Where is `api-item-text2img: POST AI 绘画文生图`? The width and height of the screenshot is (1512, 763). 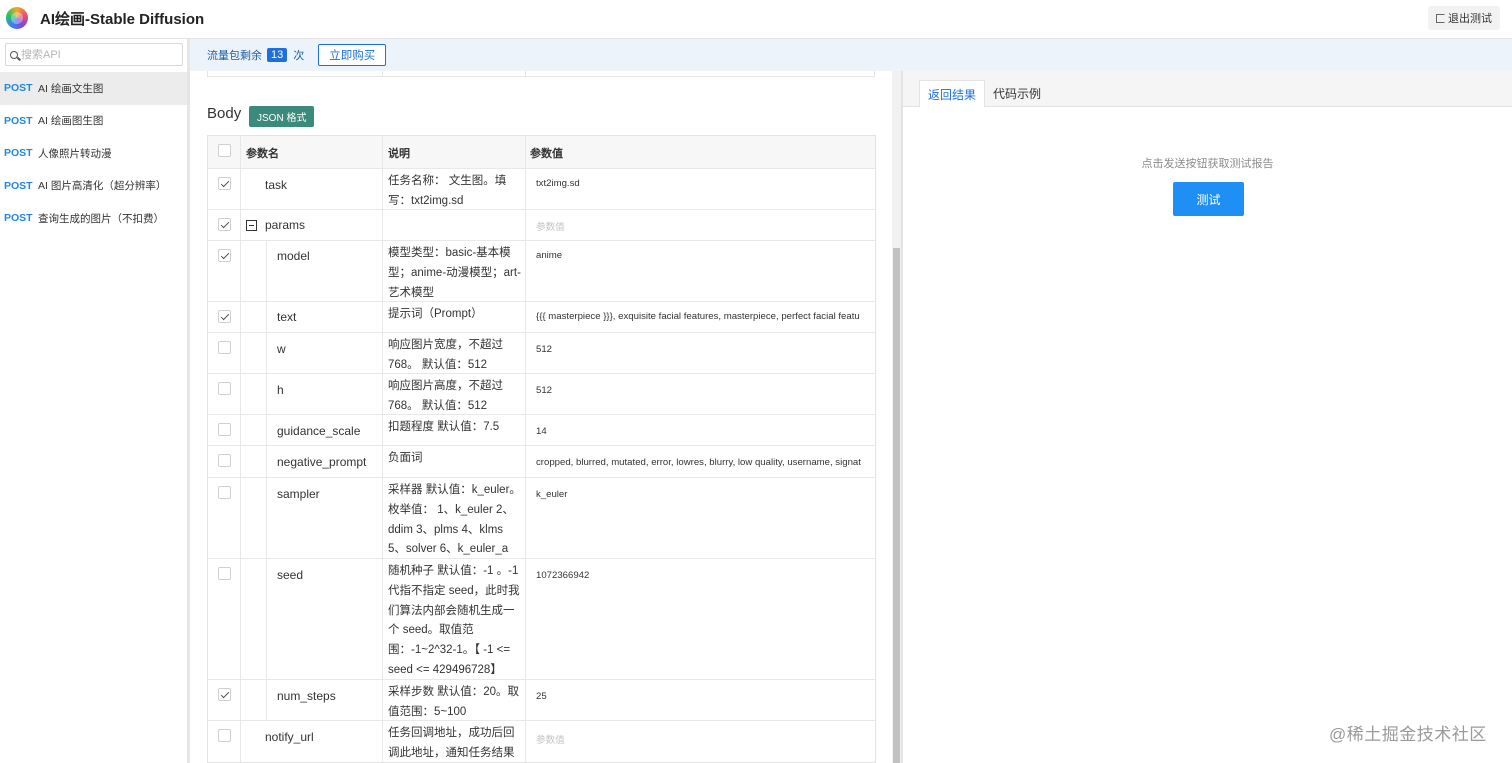
api-item-text2img: POST AI 绘画文生图 is located at coordinates (93, 88).